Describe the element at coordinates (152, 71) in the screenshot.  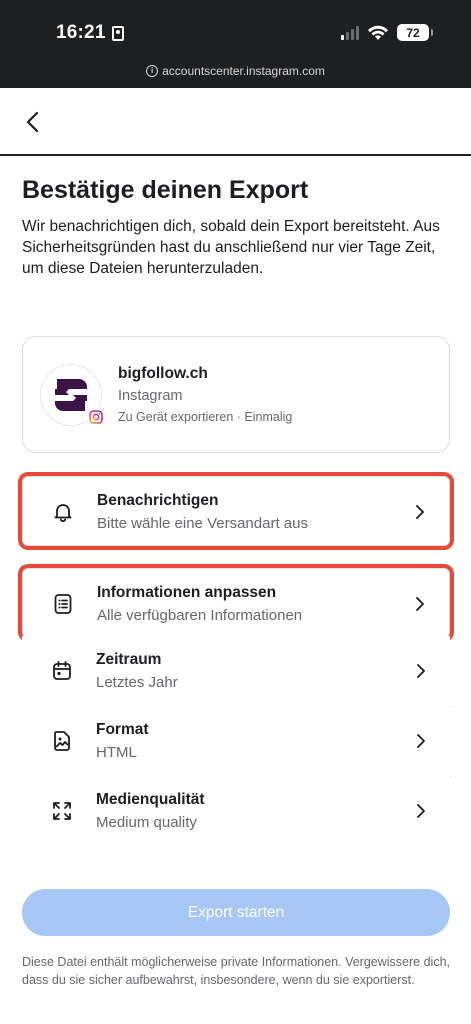
I see `info-icon: i` at that location.